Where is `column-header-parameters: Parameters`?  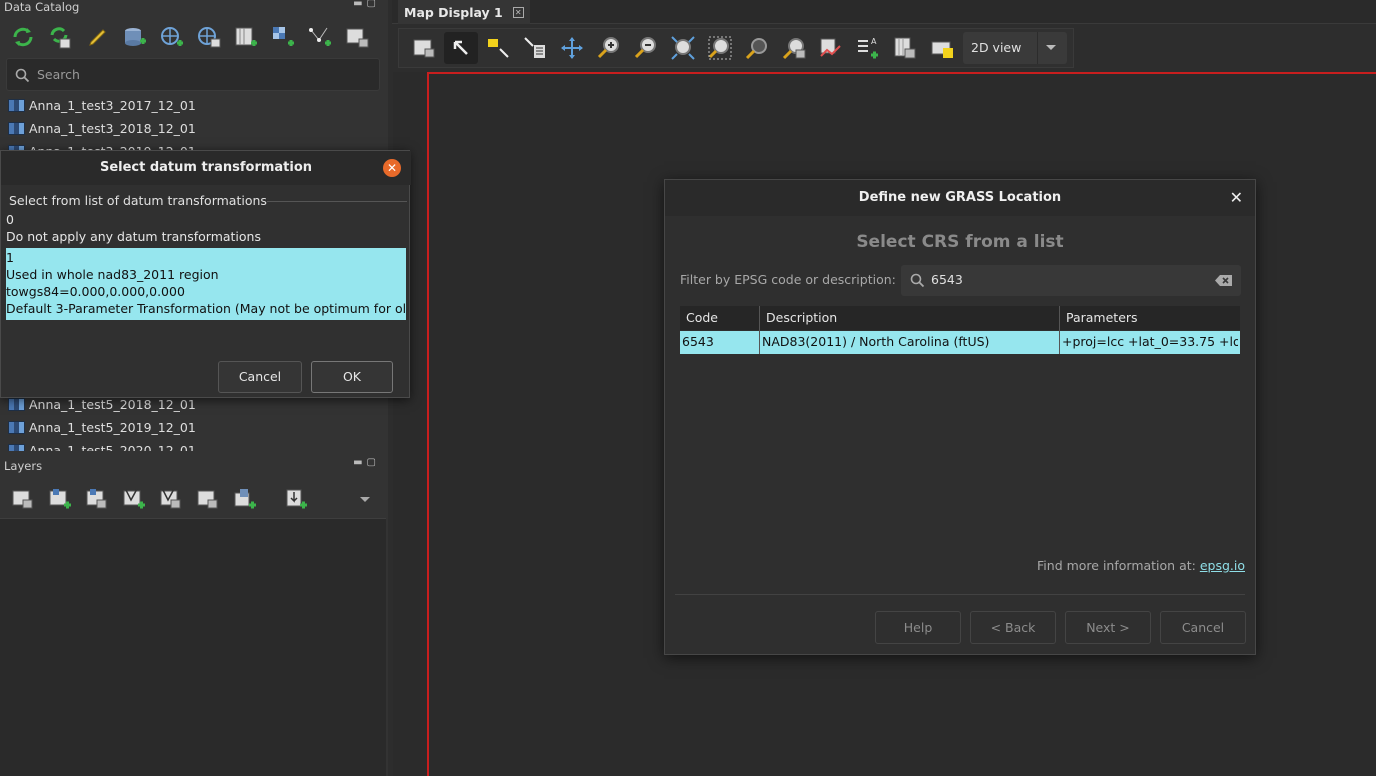
column-header-parameters: Parameters is located at coordinates (1102, 317).